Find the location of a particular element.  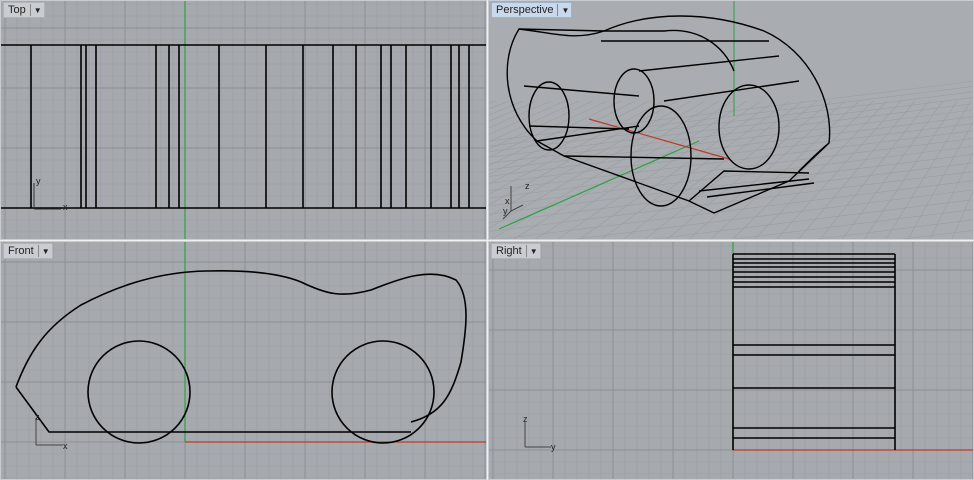

tab-top-label: Top is located at coordinates (19, 10).